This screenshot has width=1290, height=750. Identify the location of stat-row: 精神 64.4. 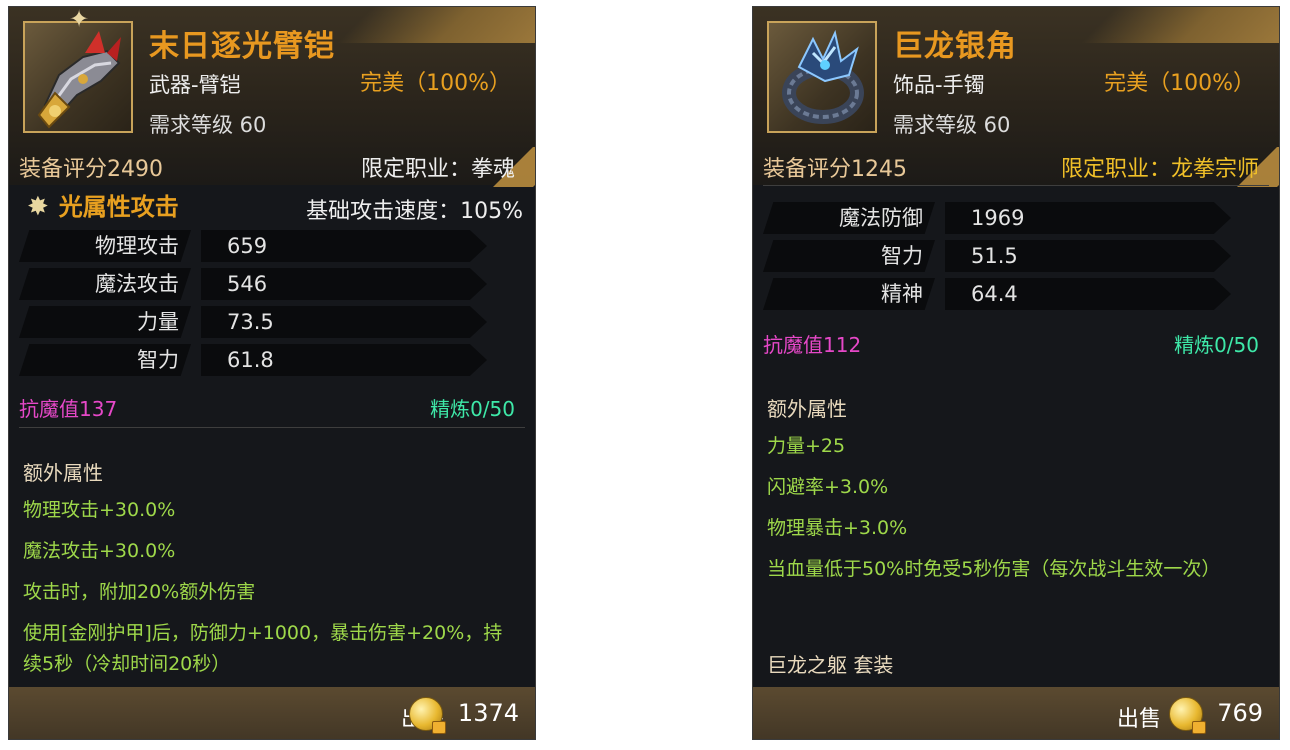
(1000, 294).